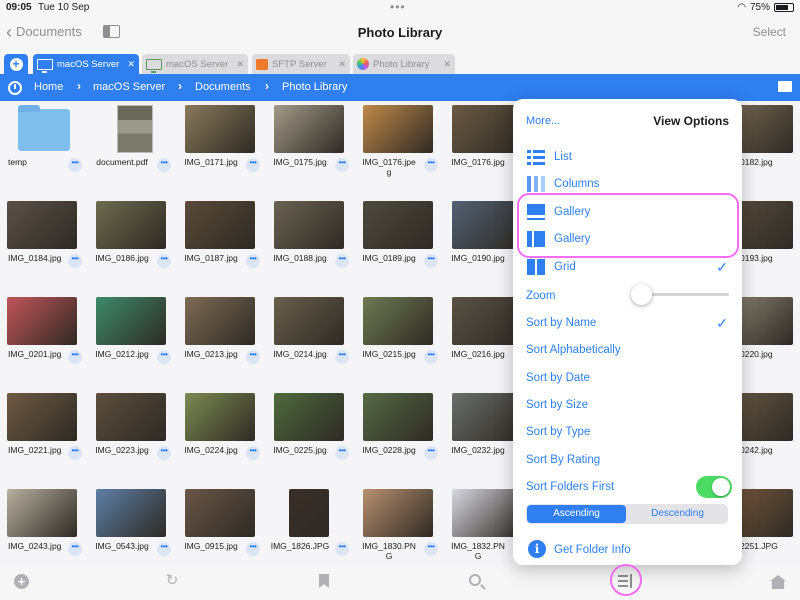 The image size is (800, 600). Describe the element at coordinates (15, 88) in the screenshot. I see `history-icon` at that location.